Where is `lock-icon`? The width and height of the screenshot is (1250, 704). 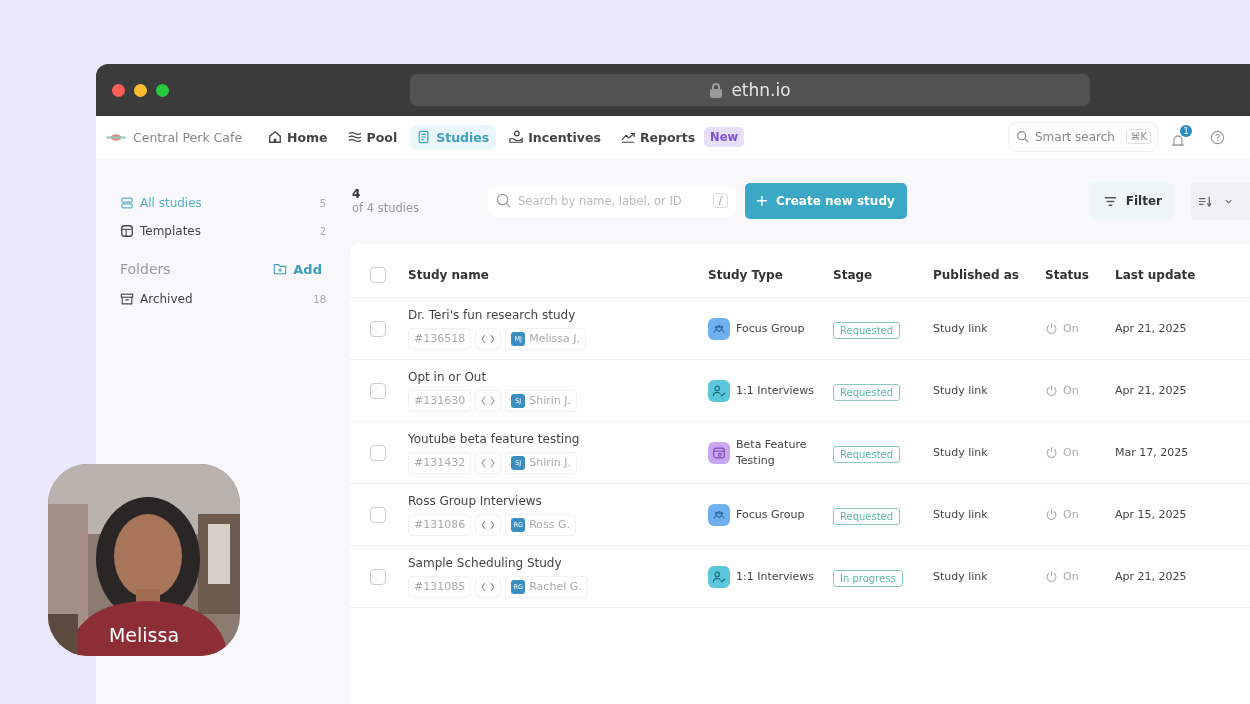 lock-icon is located at coordinates (716, 90).